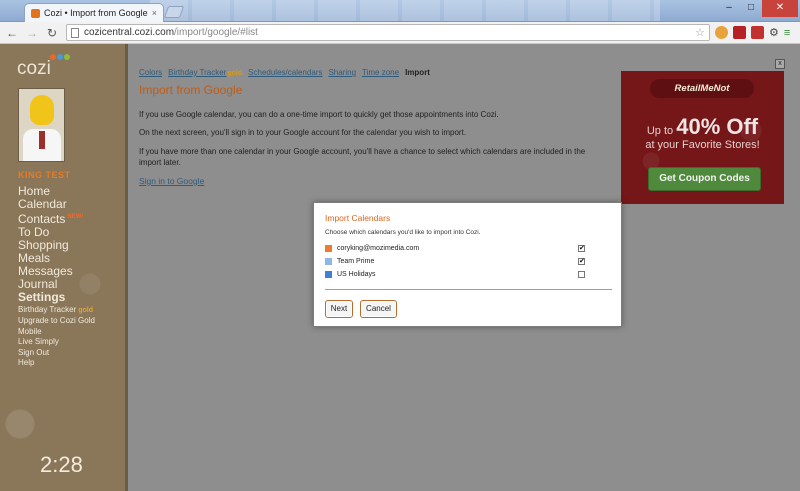 The height and width of the screenshot is (491, 800). I want to click on extension-red-icon, so click(757, 32).